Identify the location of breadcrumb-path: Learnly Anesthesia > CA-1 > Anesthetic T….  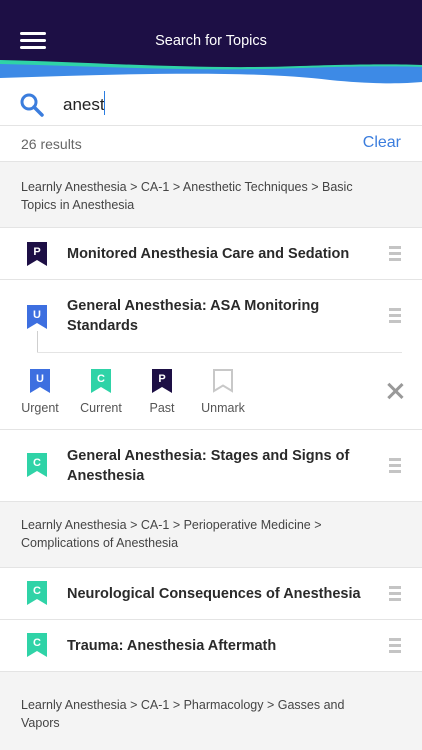
(187, 196).